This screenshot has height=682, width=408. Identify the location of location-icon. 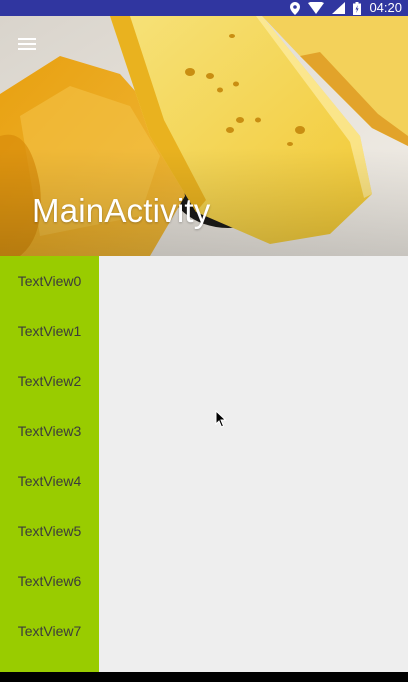
(295, 8).